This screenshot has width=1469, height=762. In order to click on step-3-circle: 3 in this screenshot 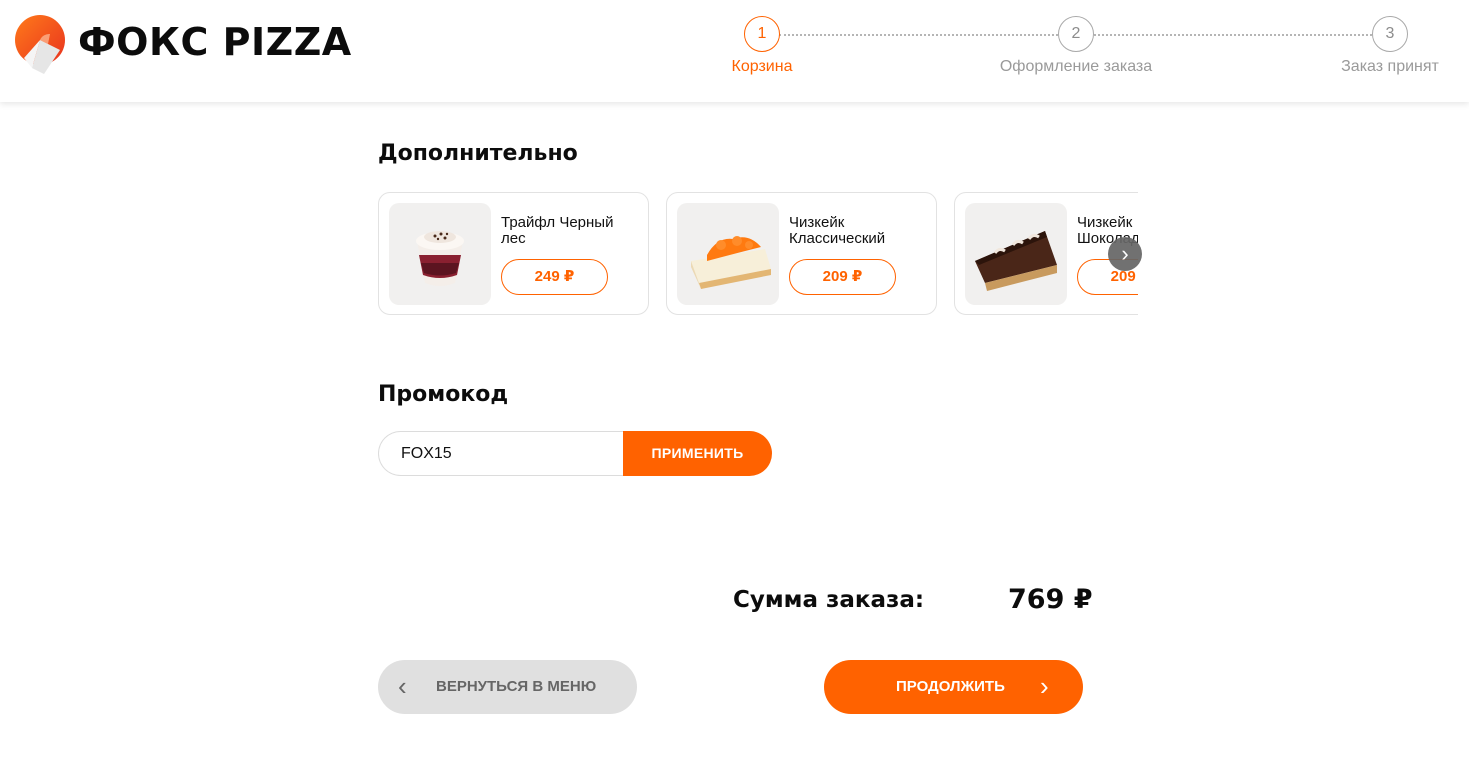, I will do `click(1390, 34)`.